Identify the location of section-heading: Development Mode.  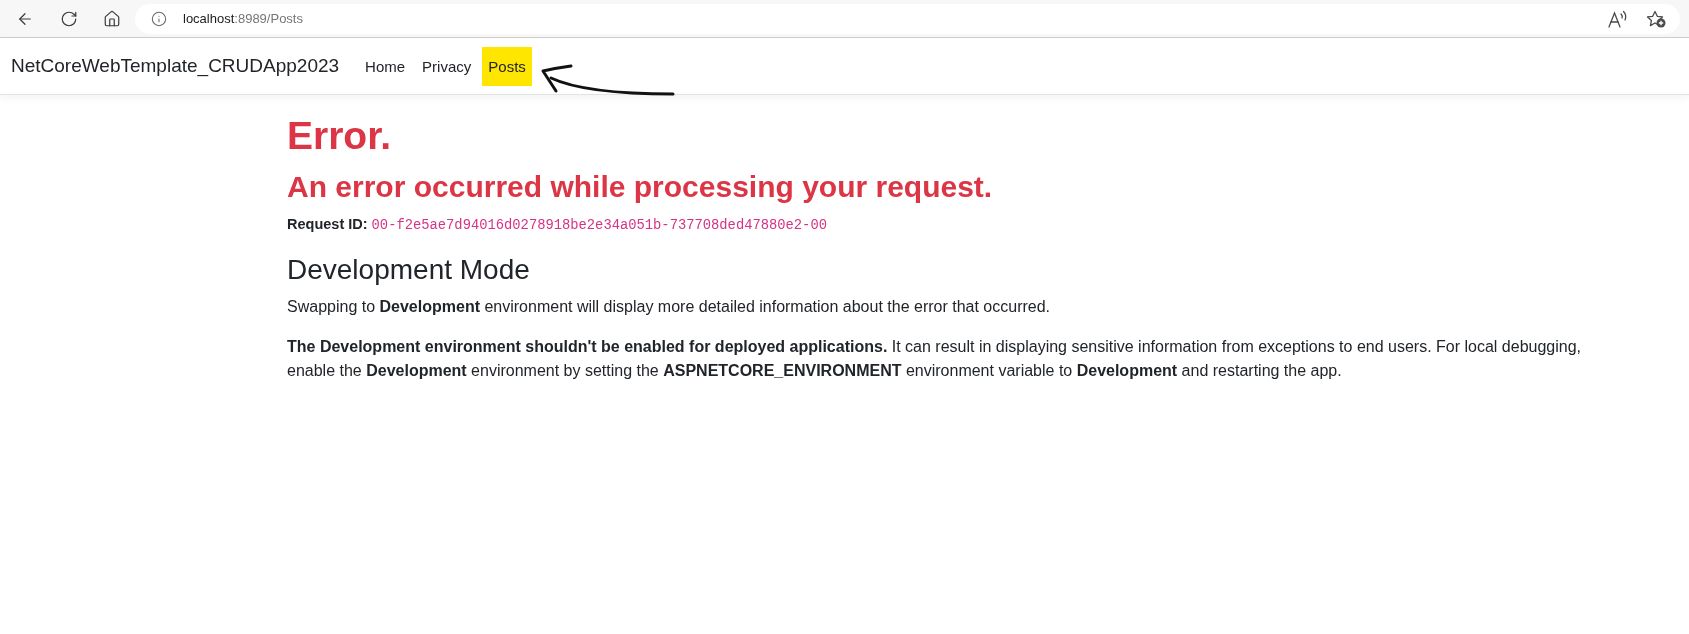
(409, 270).